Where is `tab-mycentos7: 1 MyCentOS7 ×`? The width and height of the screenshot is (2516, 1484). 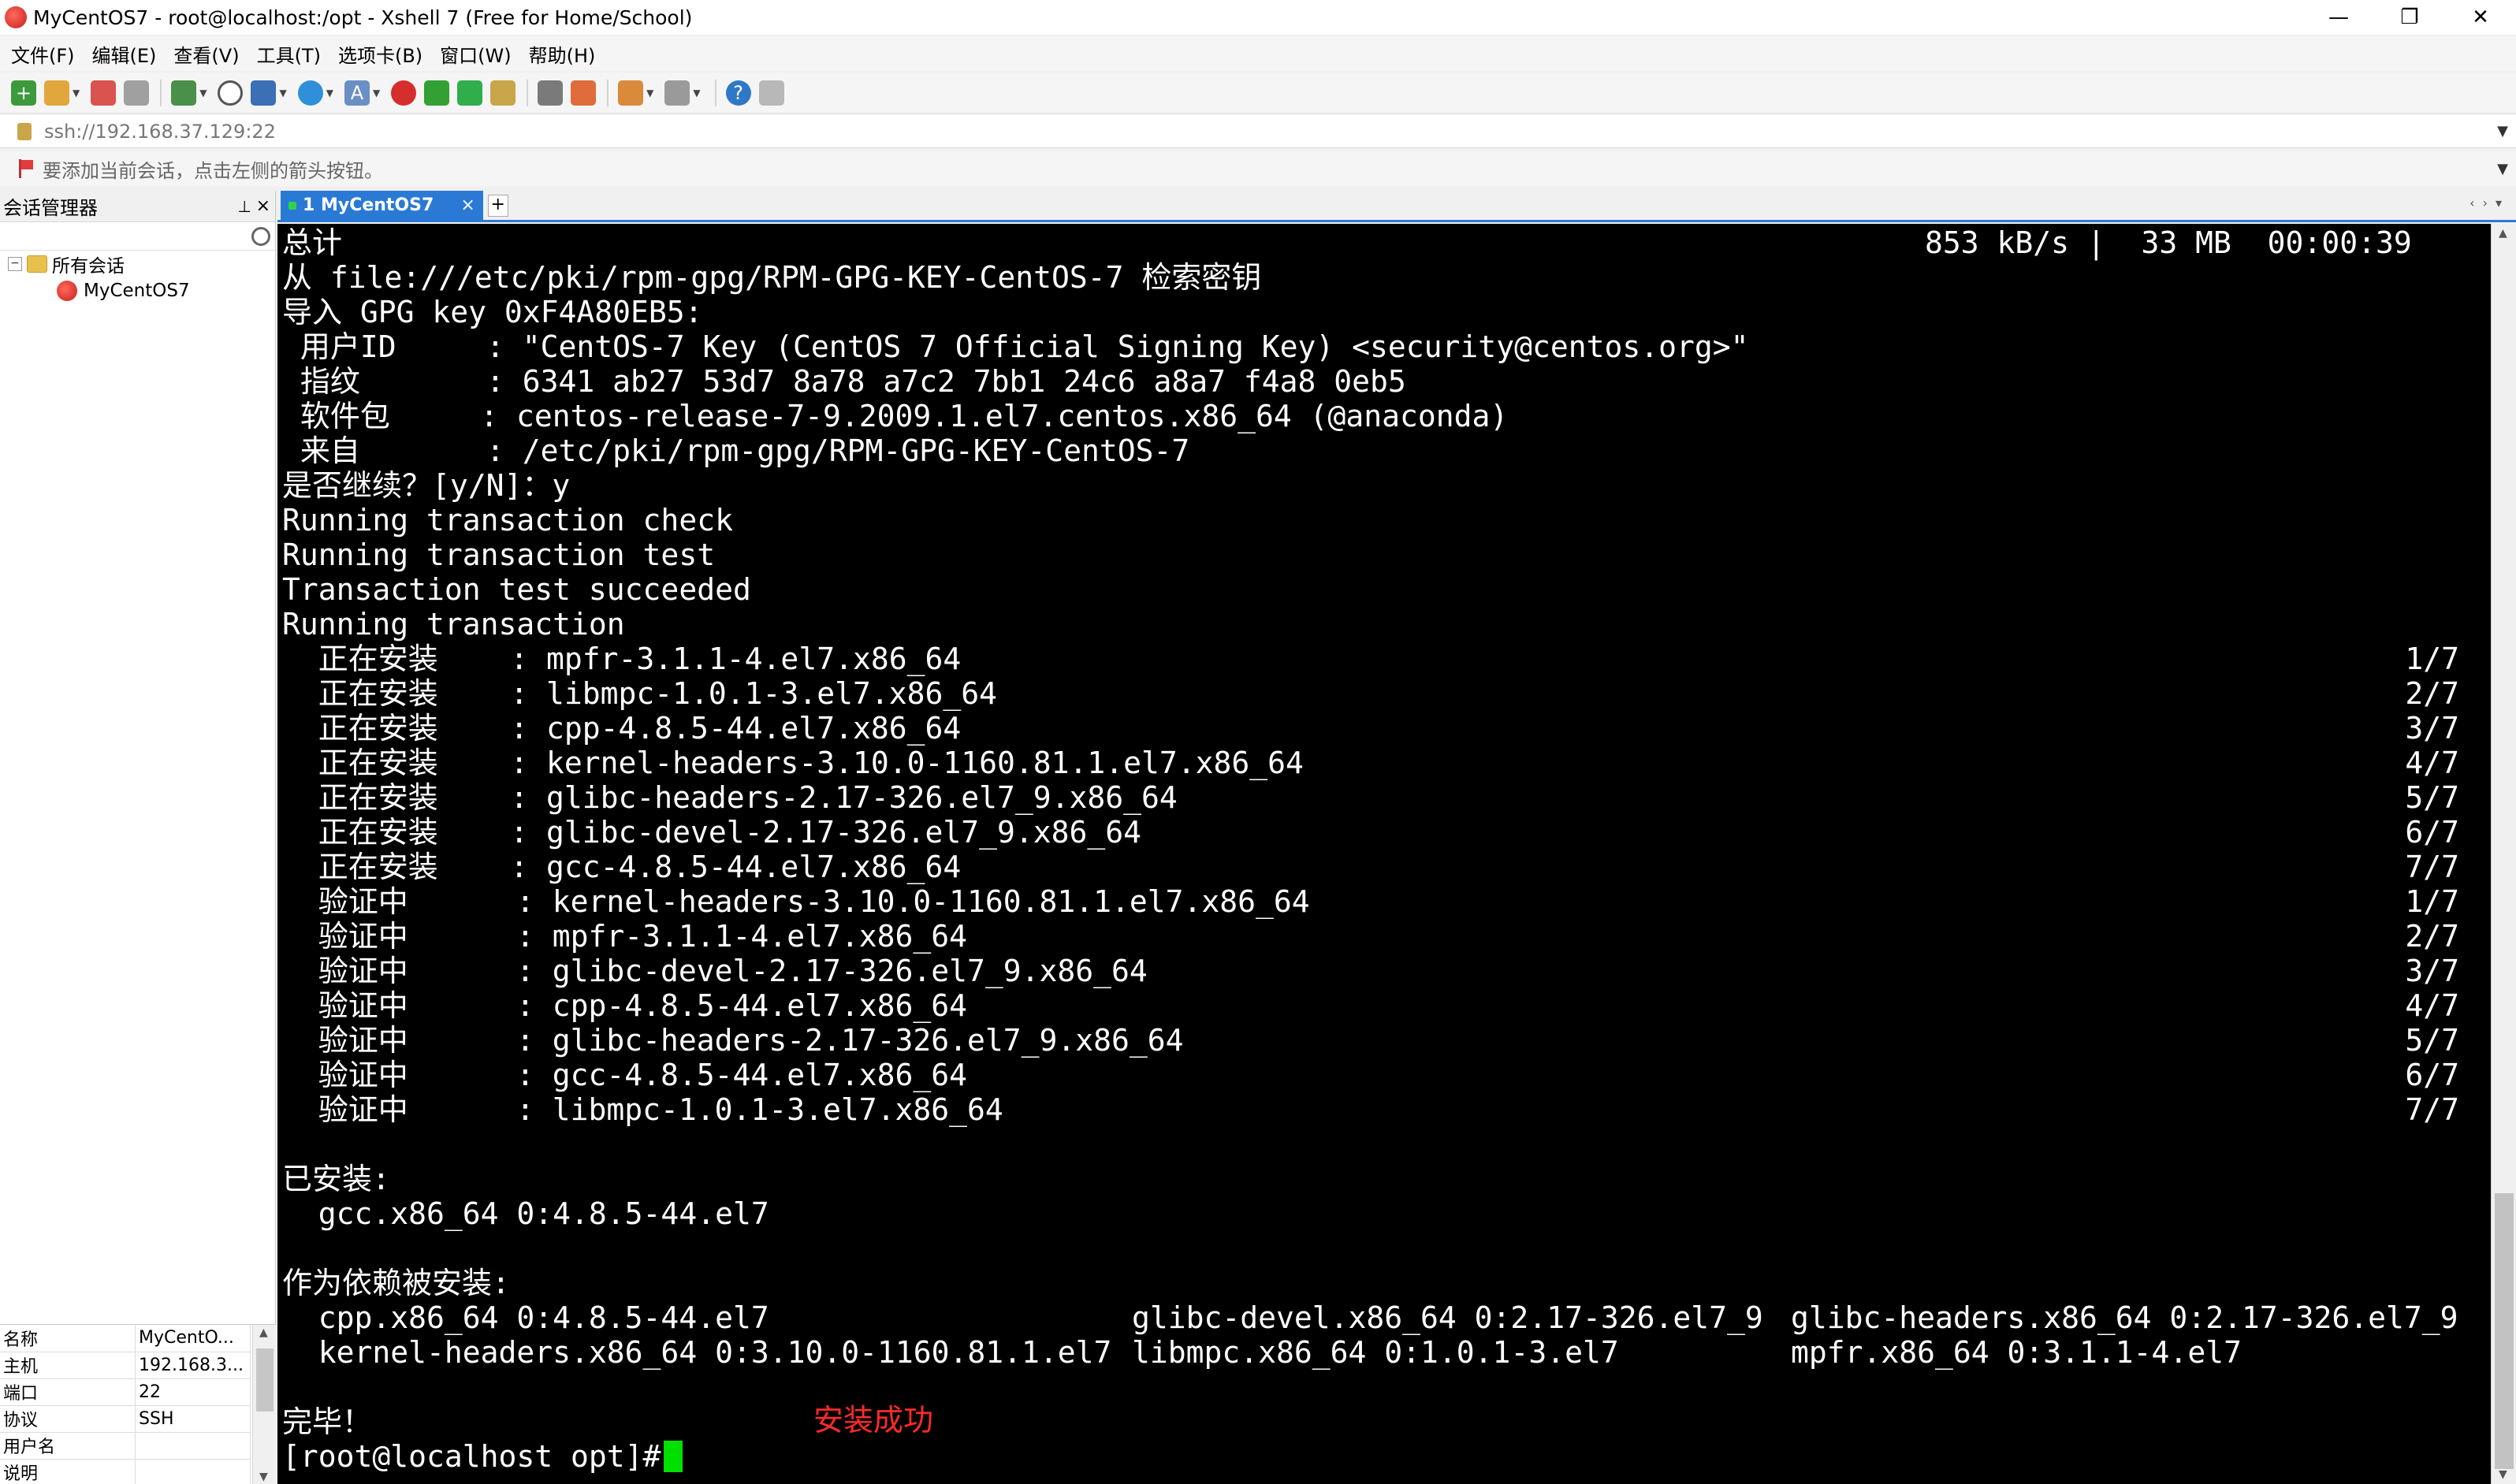 tab-mycentos7: 1 MyCentOS7 × is located at coordinates (382, 205).